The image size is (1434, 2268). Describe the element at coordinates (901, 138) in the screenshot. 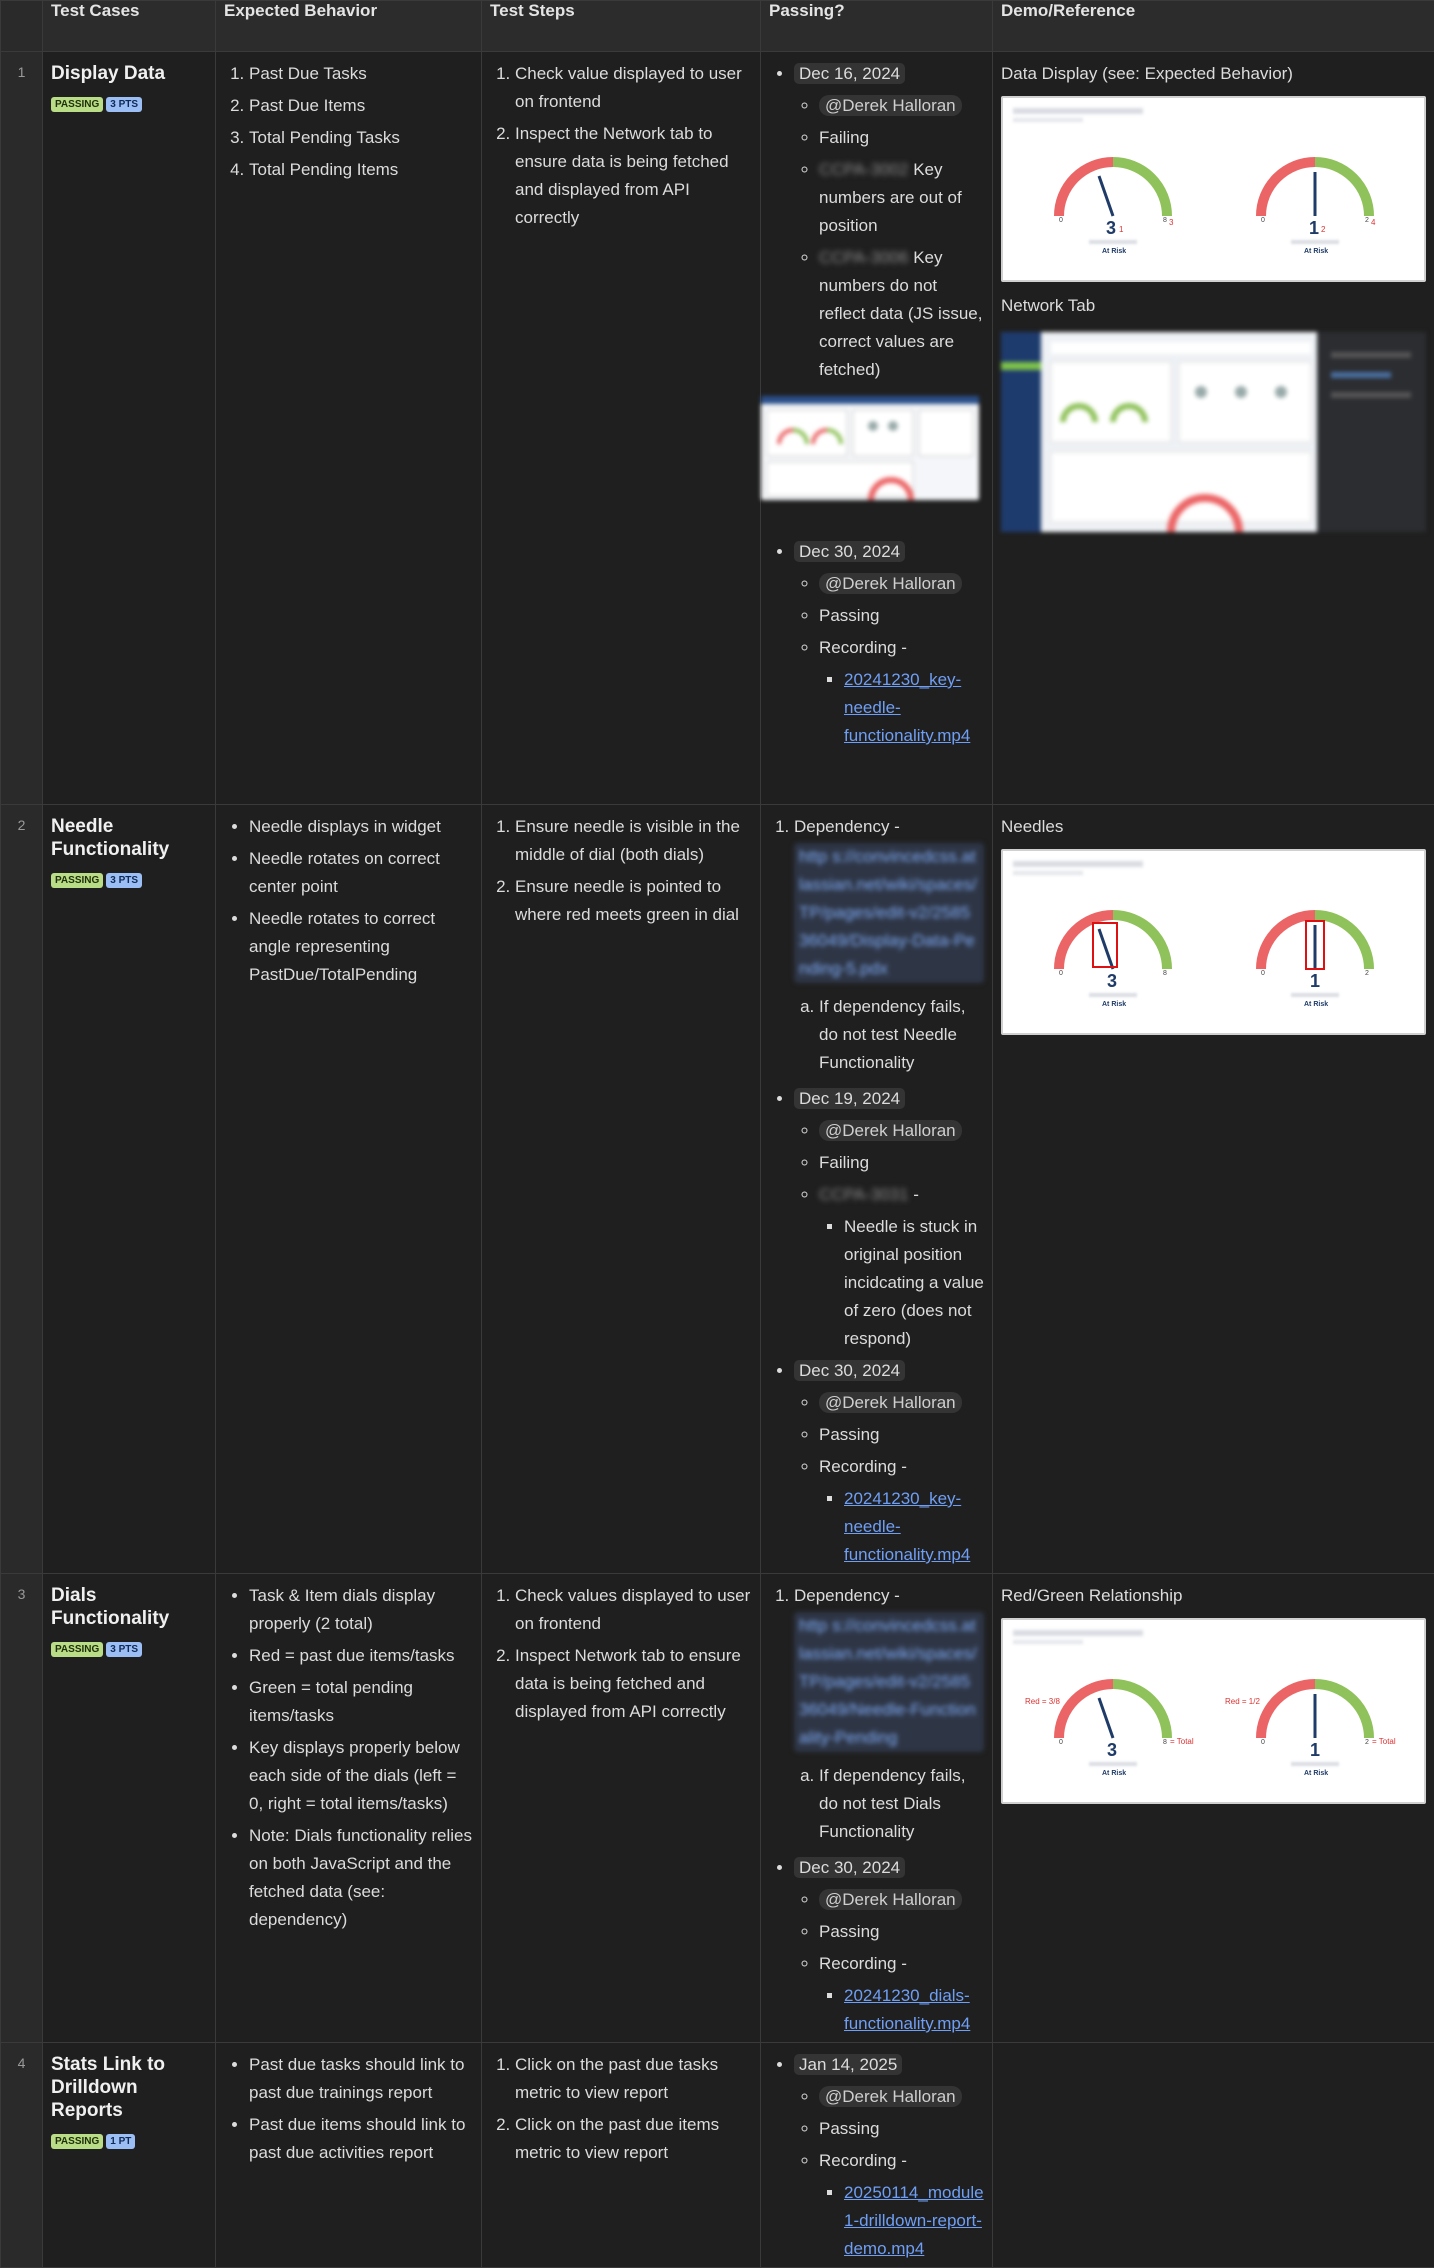

I see `status-text: Failing` at that location.